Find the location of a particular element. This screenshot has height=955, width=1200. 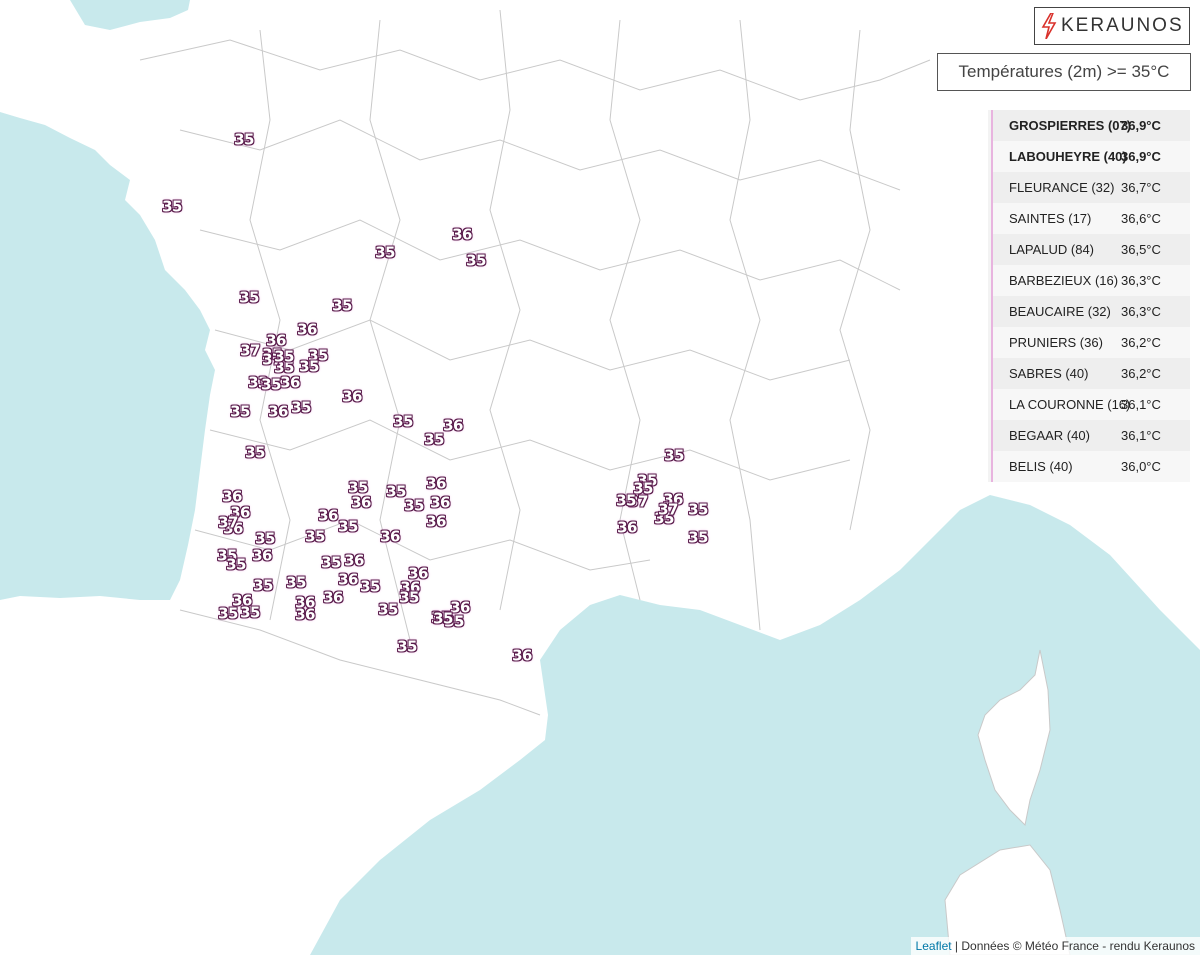

ranking-station-name: GROSPIERRES (07) is located at coordinates (1070, 125).